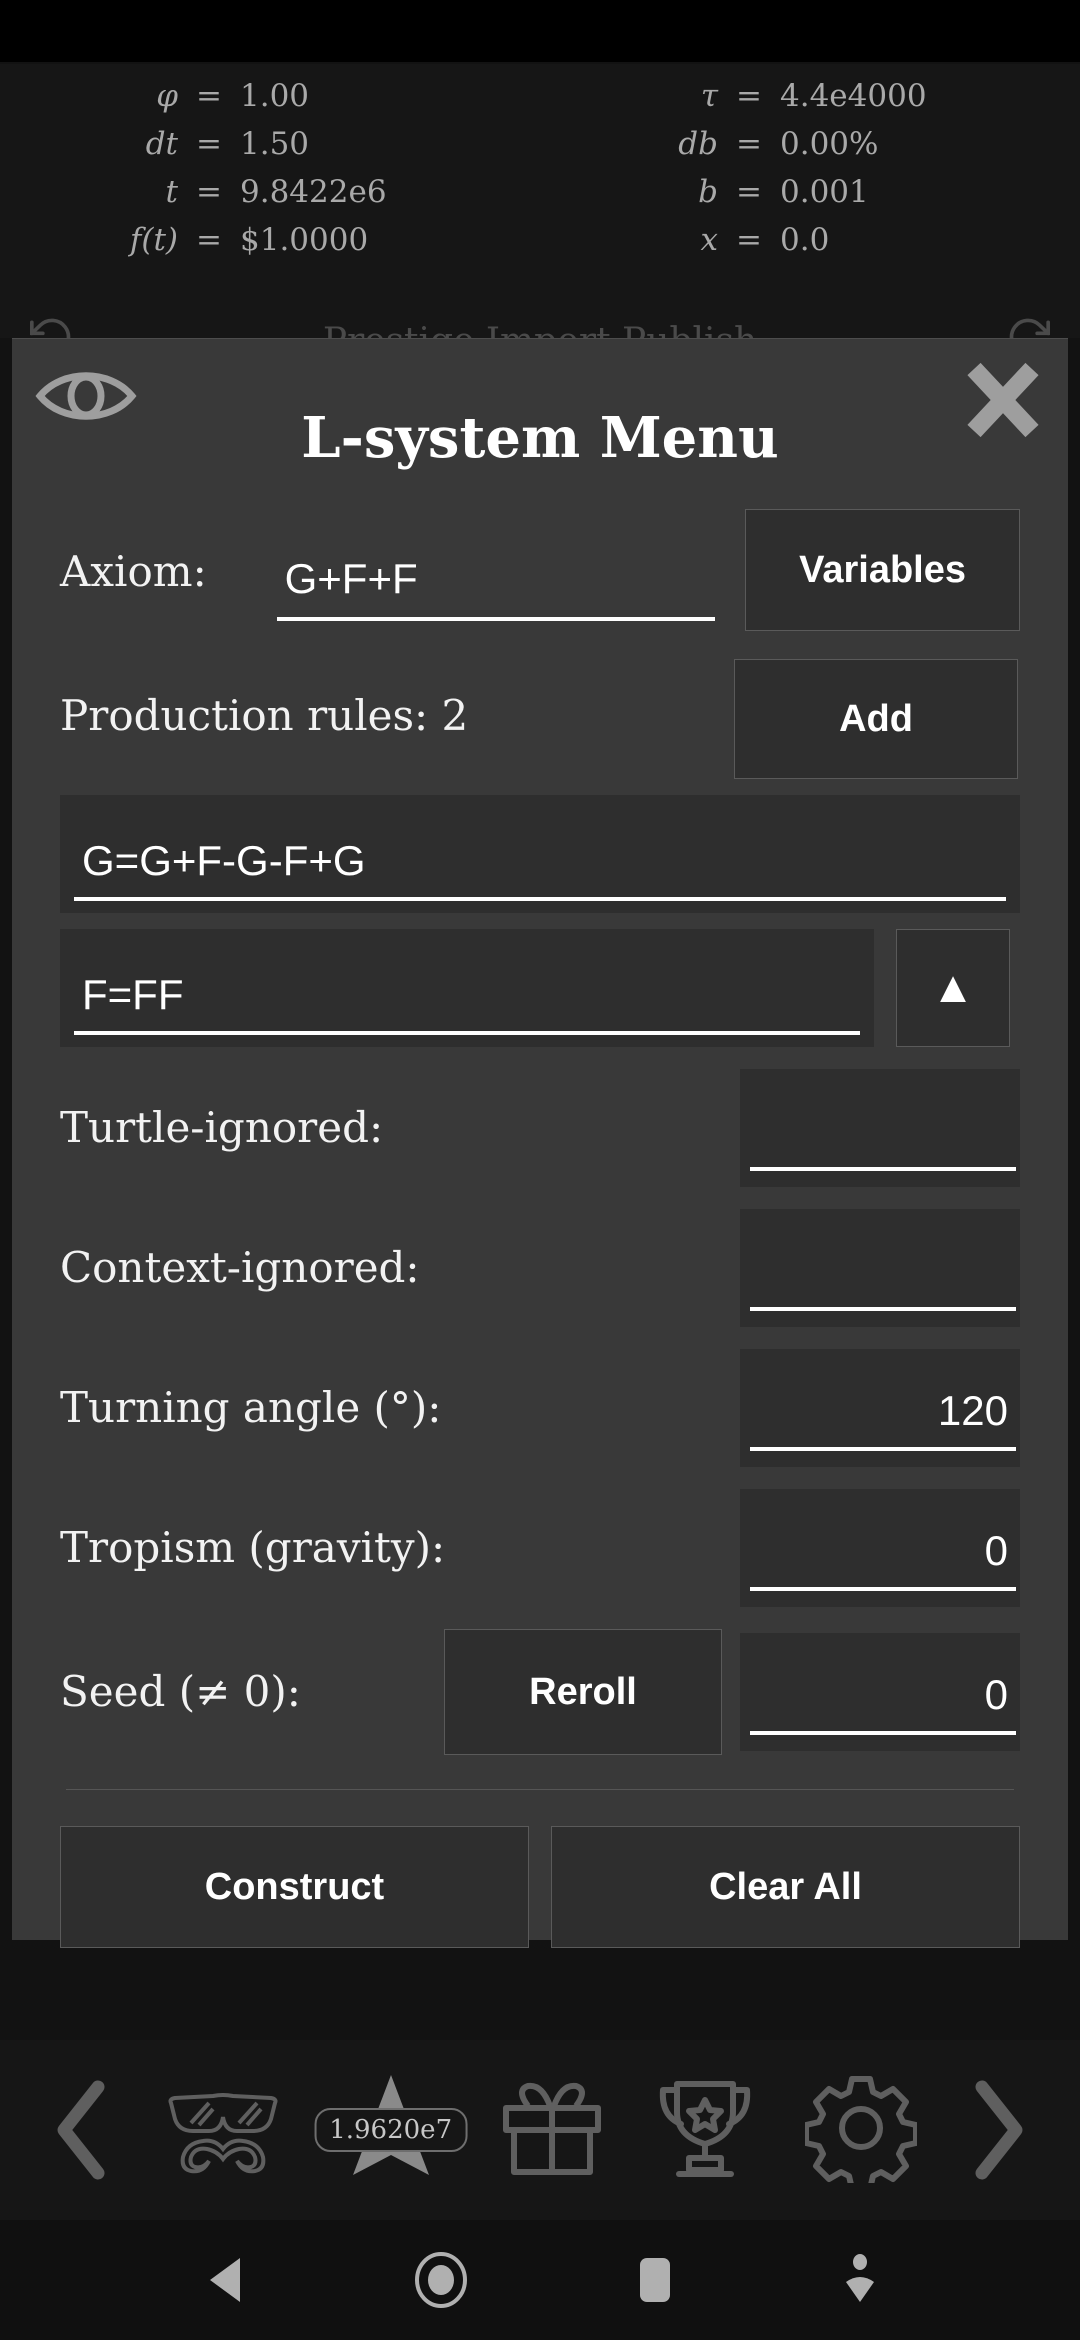  What do you see at coordinates (883, 1419) in the screenshot?
I see `turning-angle-input` at bounding box center [883, 1419].